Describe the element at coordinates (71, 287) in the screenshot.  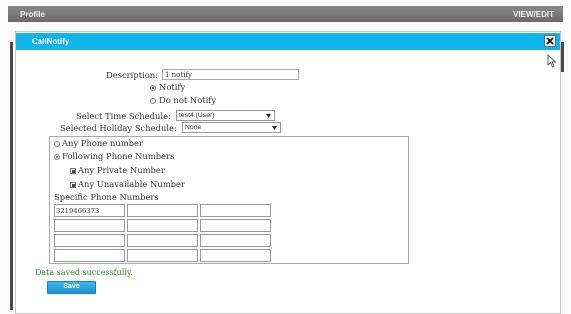
I see `save-button: Save` at that location.